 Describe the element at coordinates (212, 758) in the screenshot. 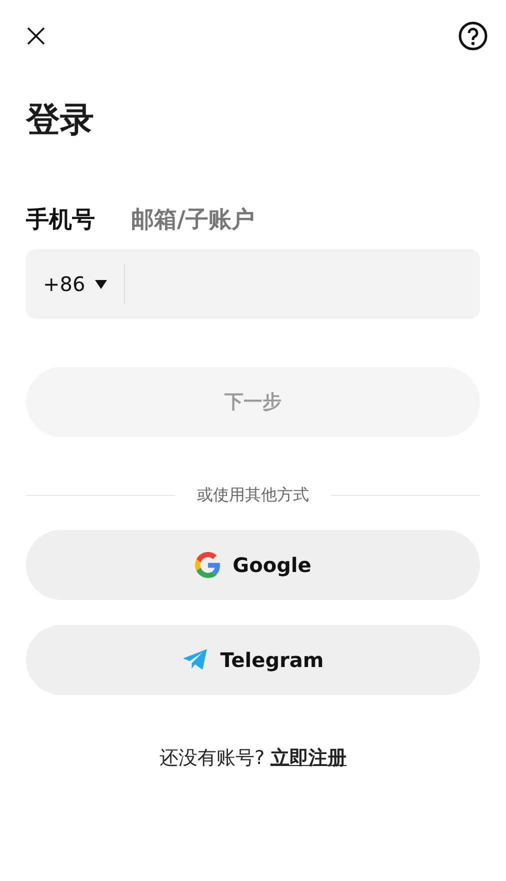

I see `signup-prompt: 还没有账号?` at that location.